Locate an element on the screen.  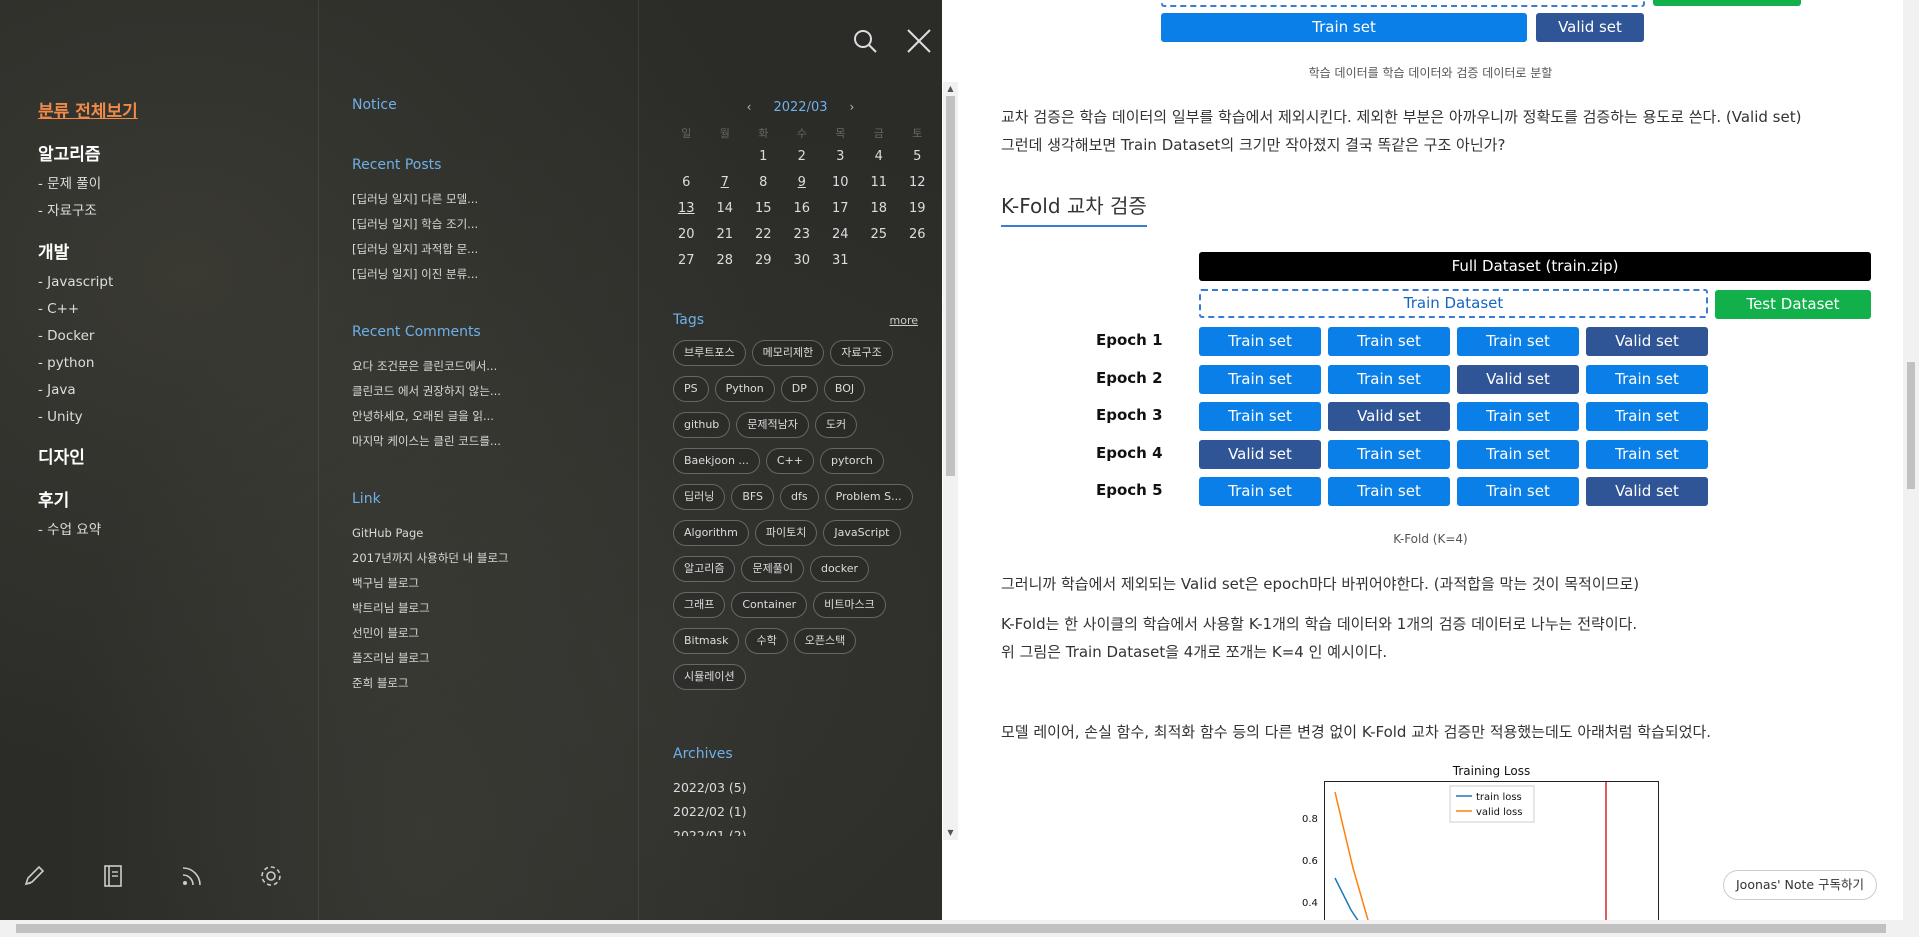
subscribe-button: Joonas' Note 구독하기 is located at coordinates (1800, 885).